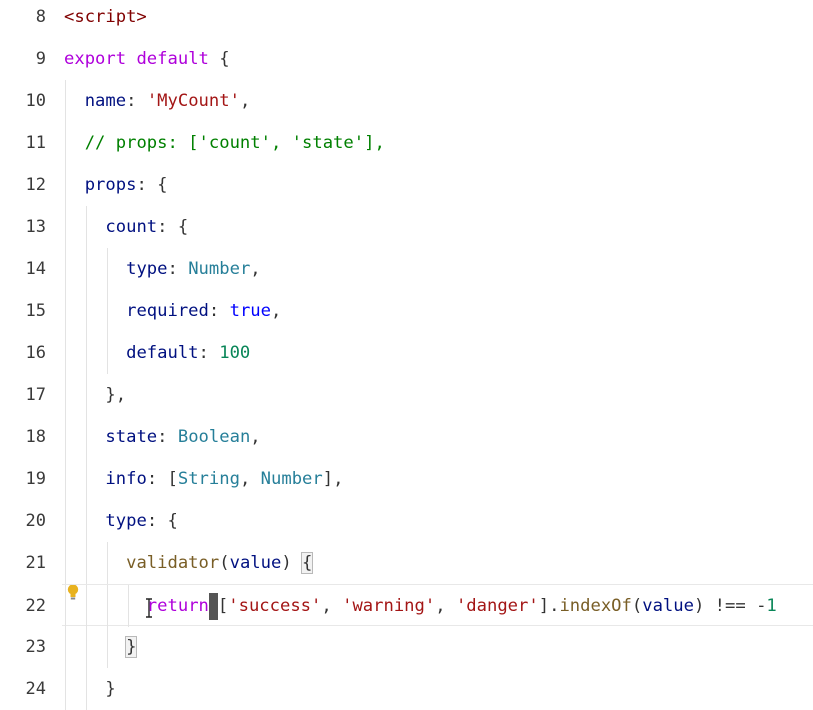  What do you see at coordinates (234, 143) in the screenshot?
I see `code-token: // props: ['count', 'state'],` at bounding box center [234, 143].